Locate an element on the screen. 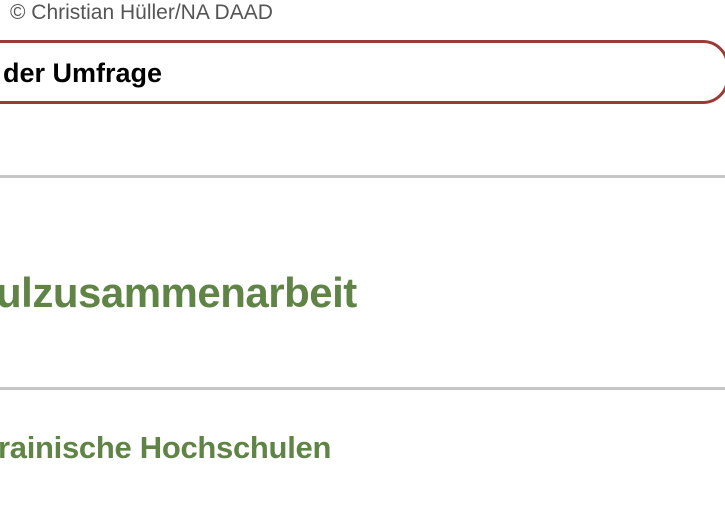  section-heading: ulzusammenarbeit is located at coordinates (178, 292).